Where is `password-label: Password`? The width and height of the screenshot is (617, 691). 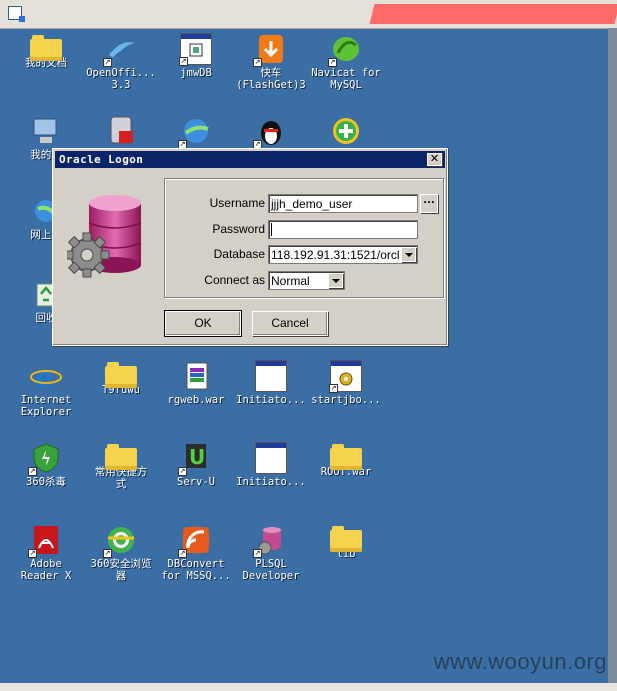 password-label: Password is located at coordinates (238, 229).